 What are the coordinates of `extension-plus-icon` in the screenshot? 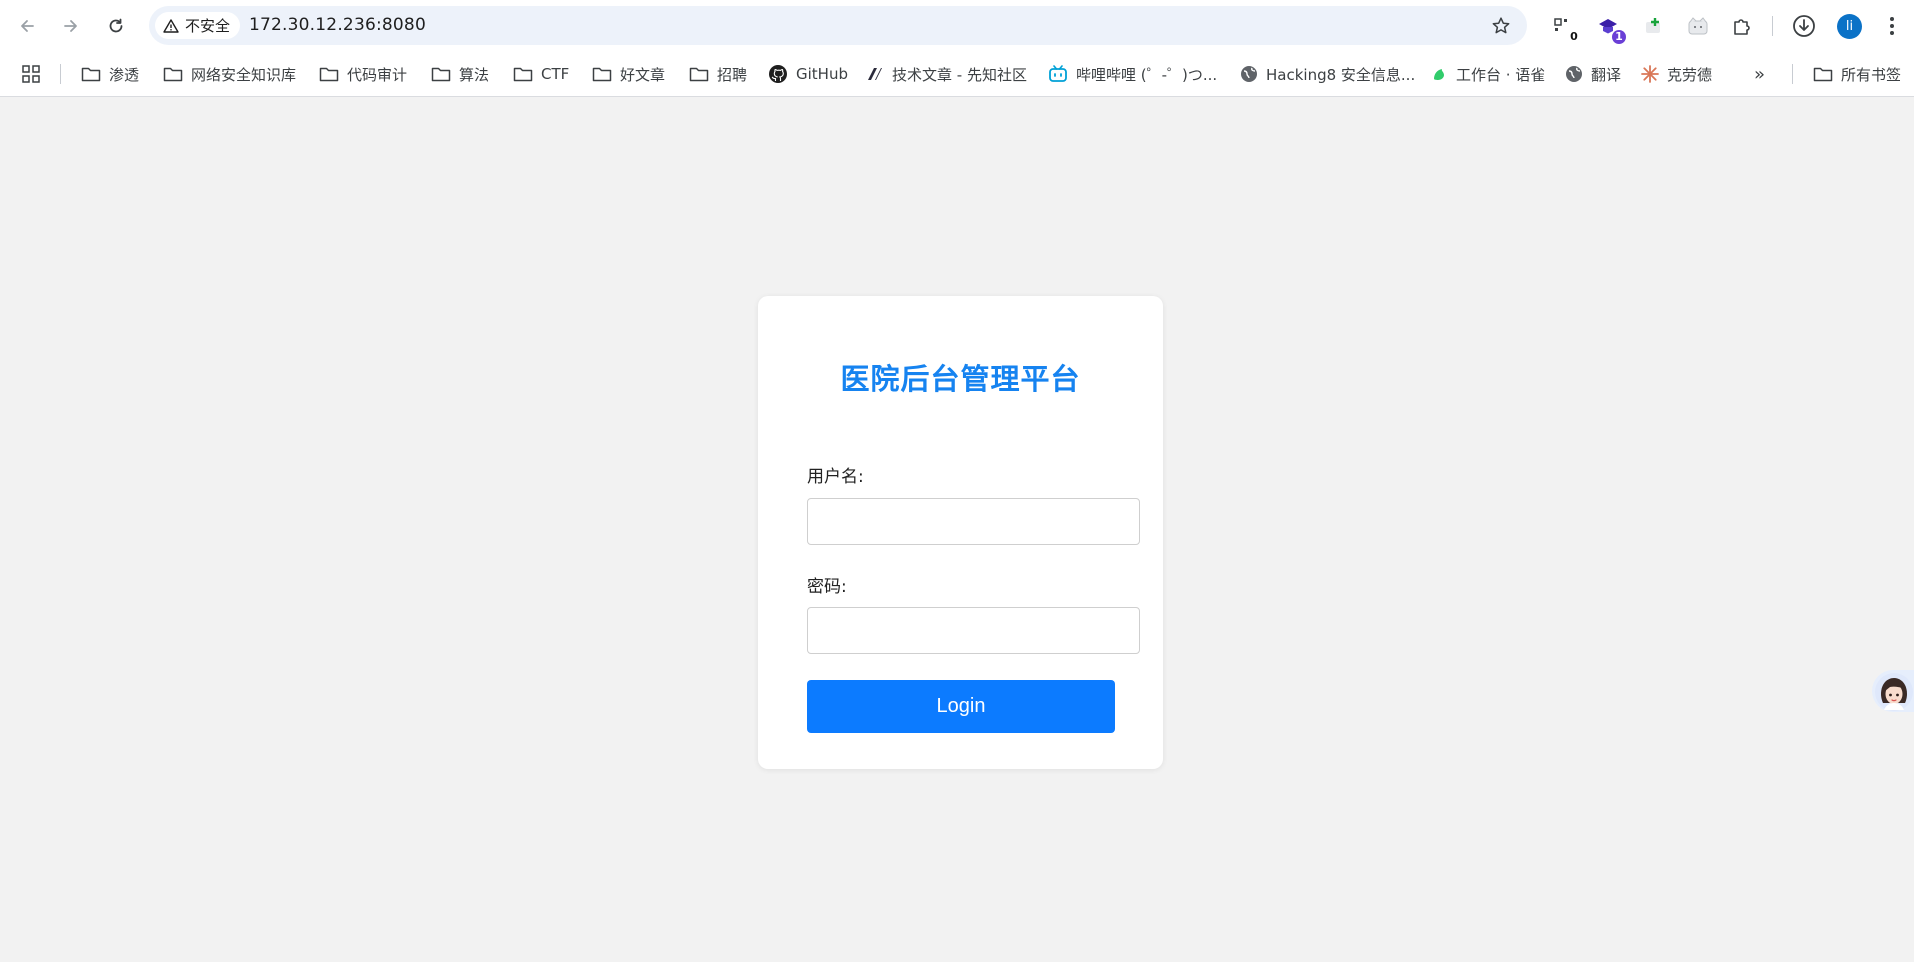 It's located at (1653, 25).